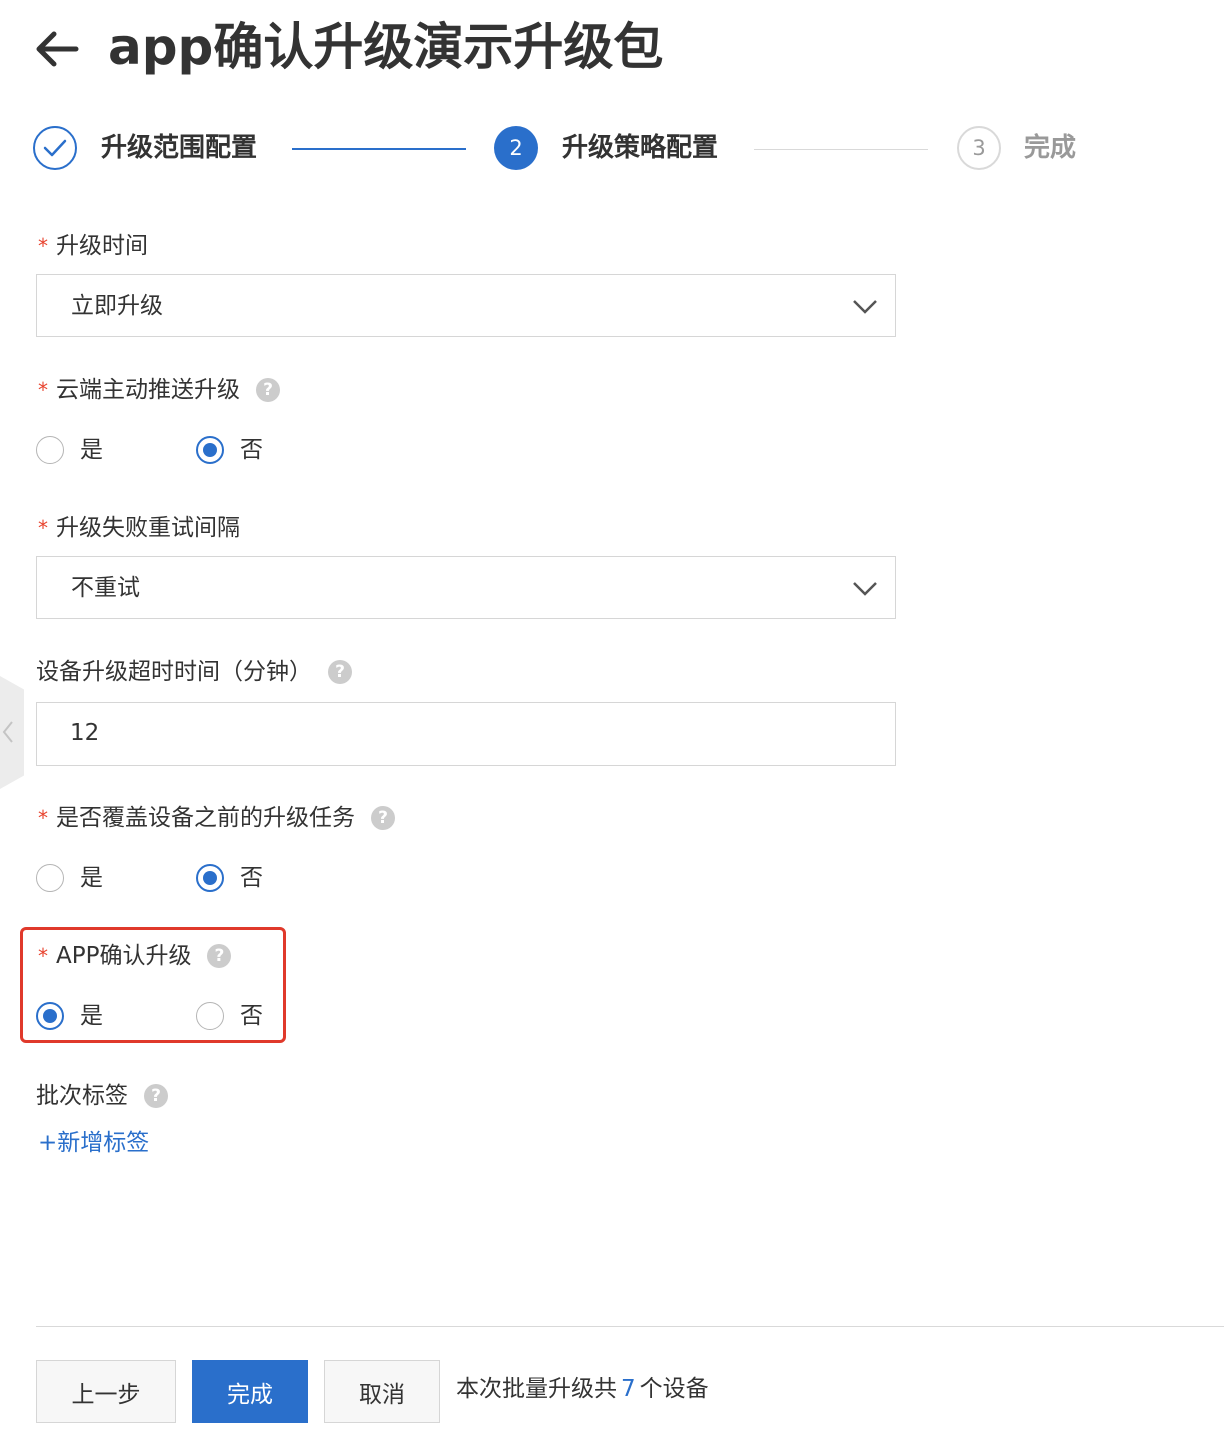 This screenshot has height=1454, width=1224. I want to click on back-arrow-icon, so click(57, 49).